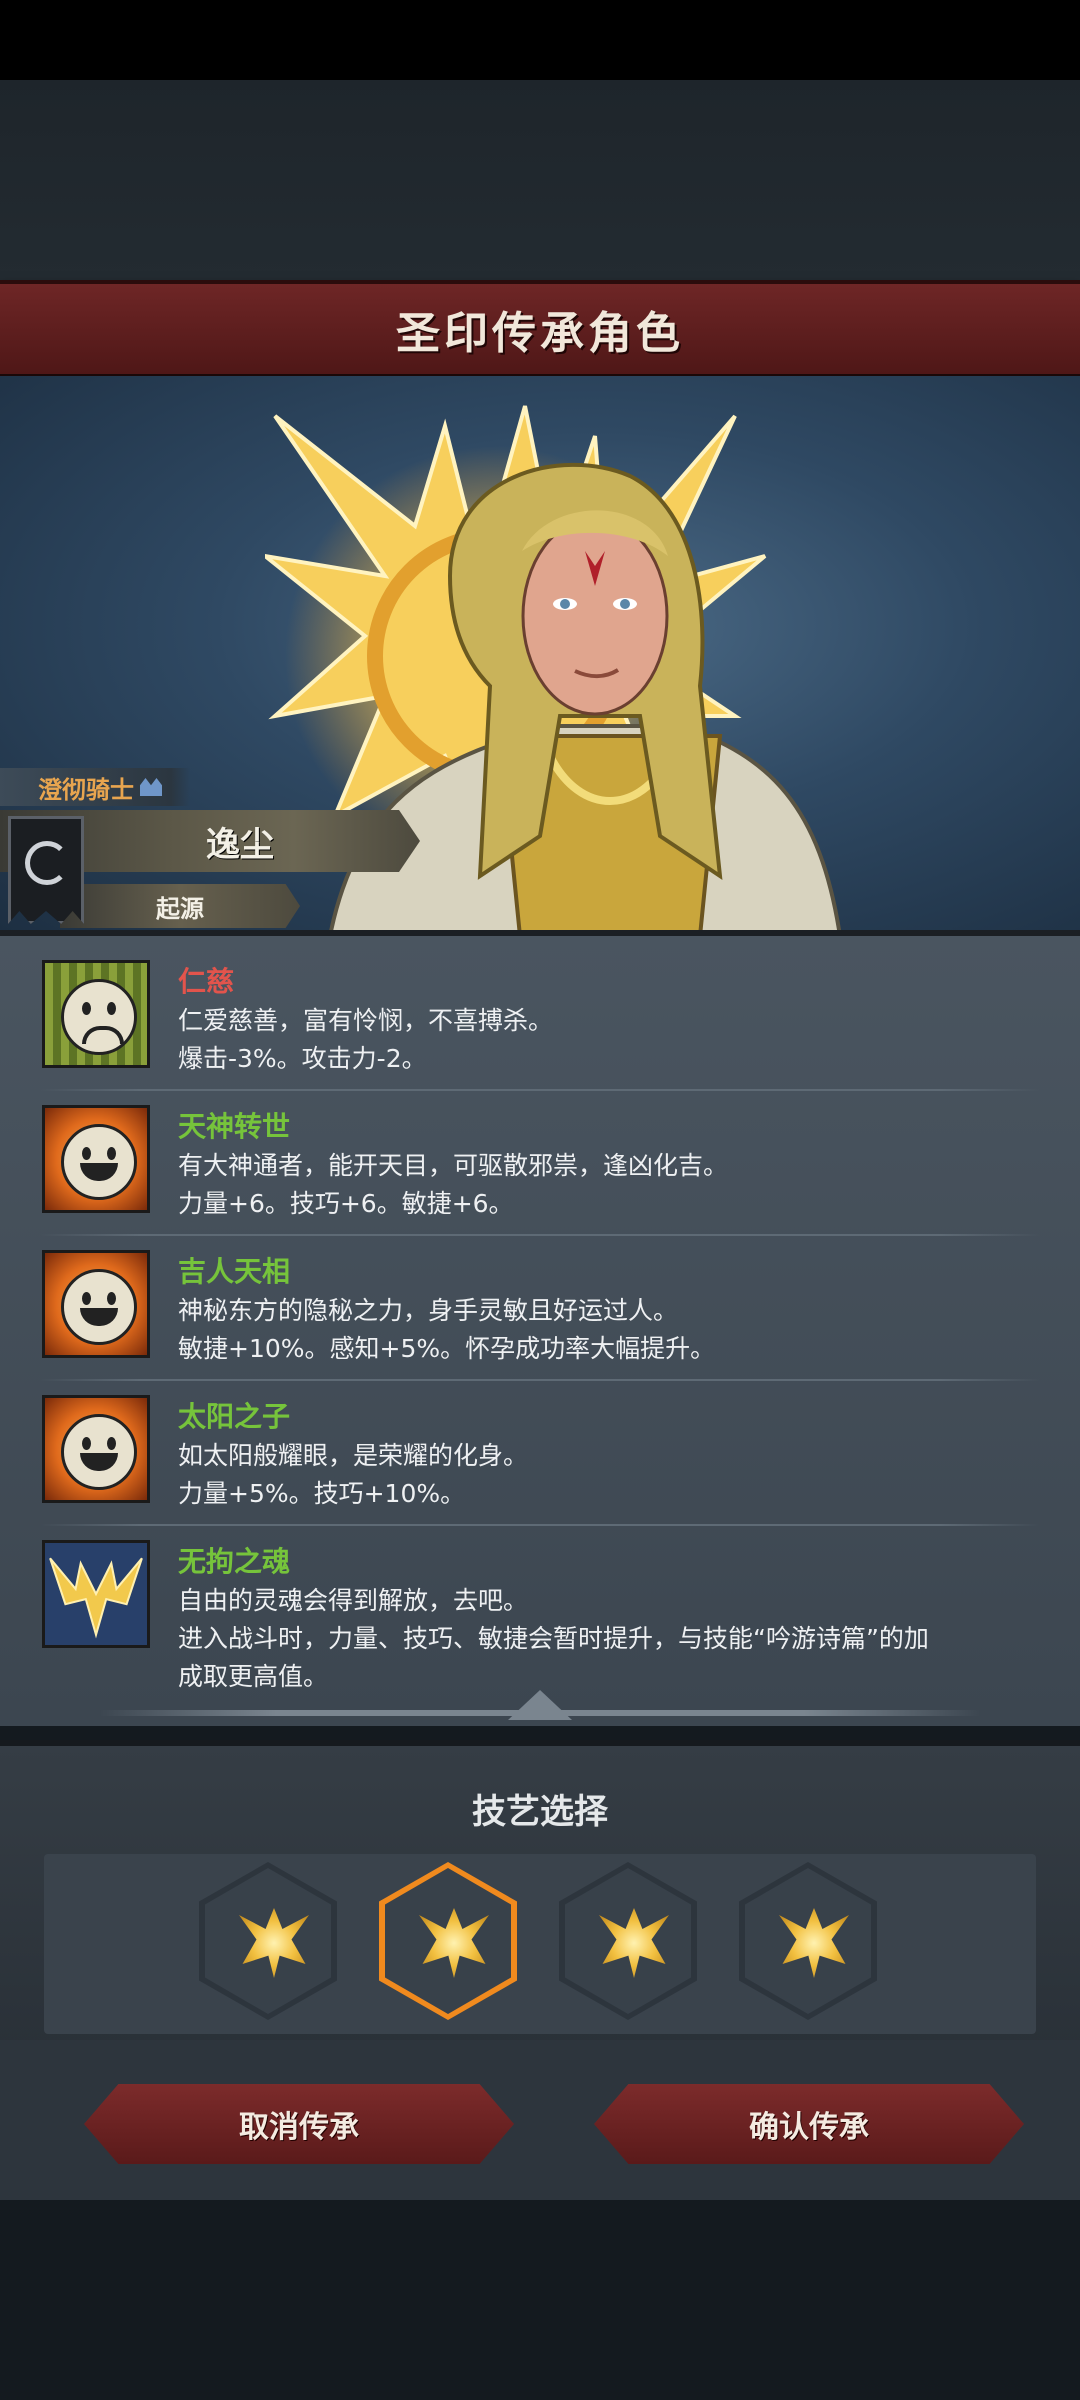 Image resolution: width=1080 pixels, height=2400 pixels. I want to click on cancel-inherit-button: 取消传承, so click(299, 2124).